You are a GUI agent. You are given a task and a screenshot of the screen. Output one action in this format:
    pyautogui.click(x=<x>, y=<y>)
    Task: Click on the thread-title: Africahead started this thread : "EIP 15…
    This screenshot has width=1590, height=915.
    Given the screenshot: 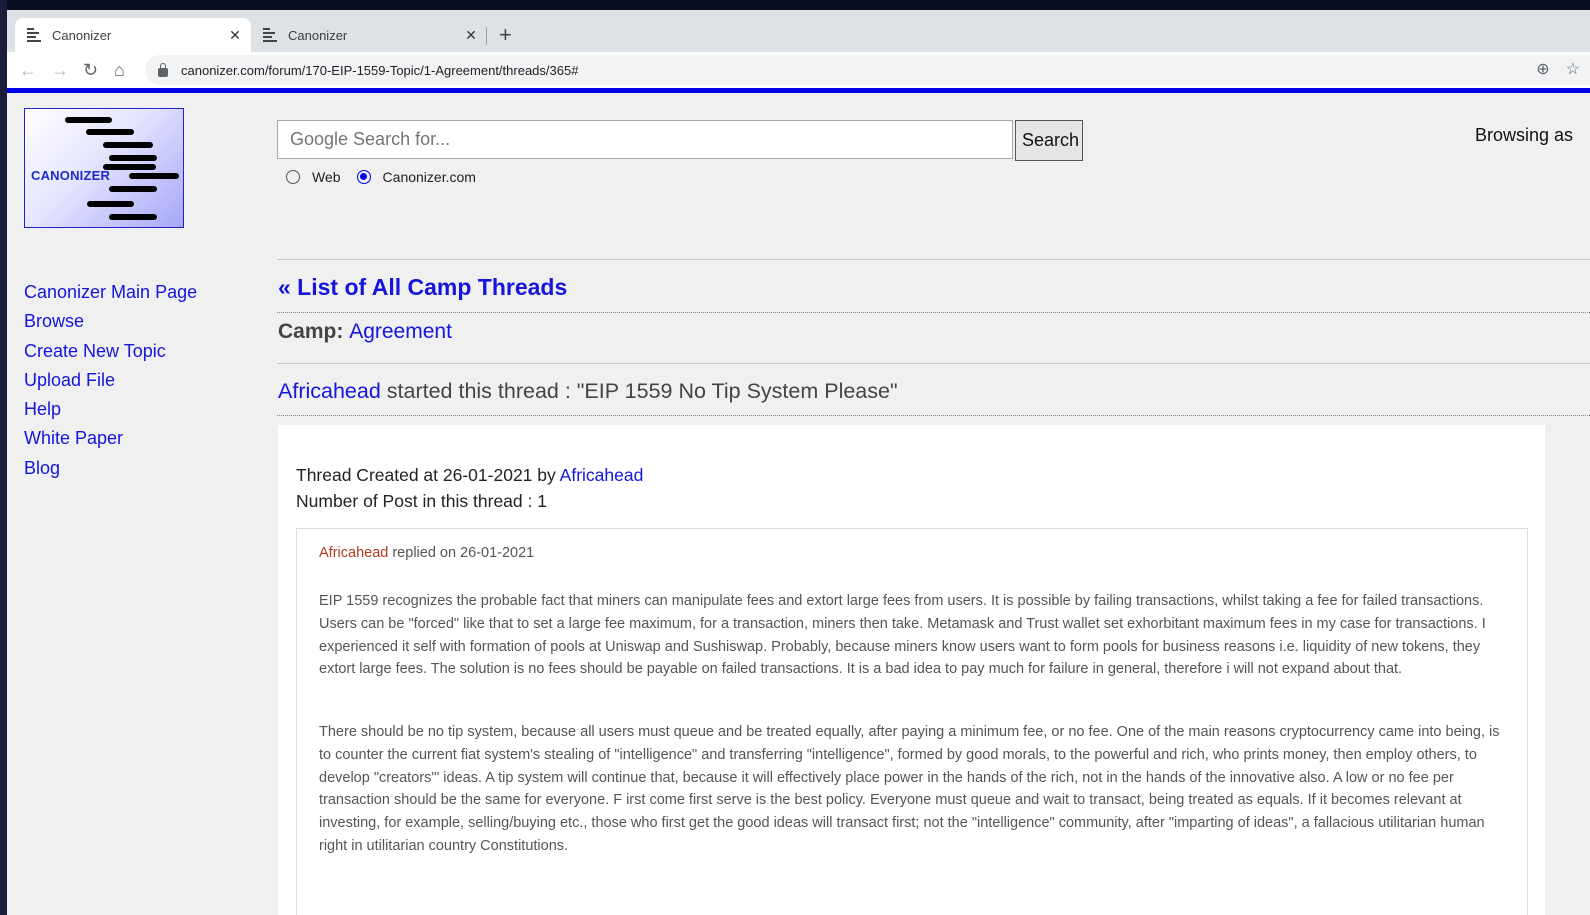 What is the action you would take?
    pyautogui.click(x=588, y=391)
    